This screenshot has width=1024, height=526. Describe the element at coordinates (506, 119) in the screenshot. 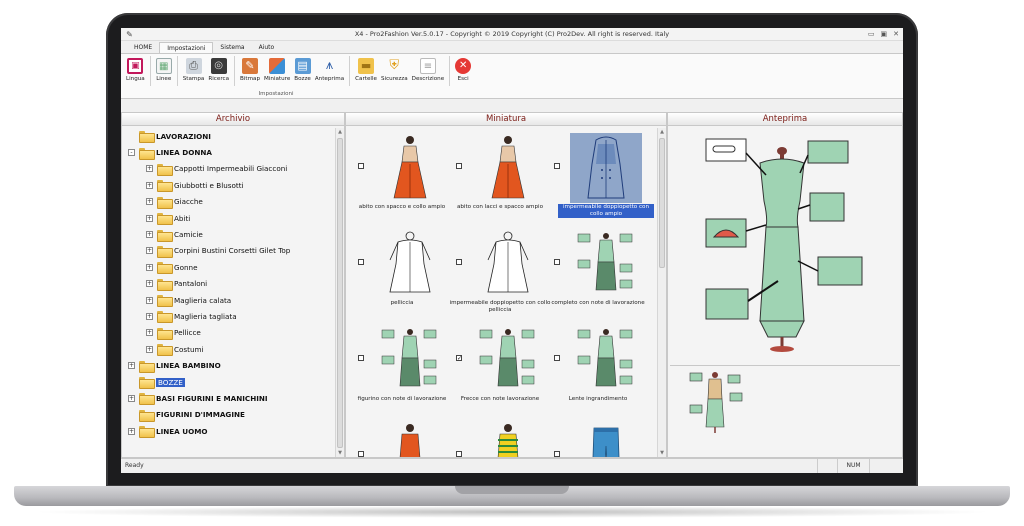

I see `miniatura-header: Miniatura` at that location.